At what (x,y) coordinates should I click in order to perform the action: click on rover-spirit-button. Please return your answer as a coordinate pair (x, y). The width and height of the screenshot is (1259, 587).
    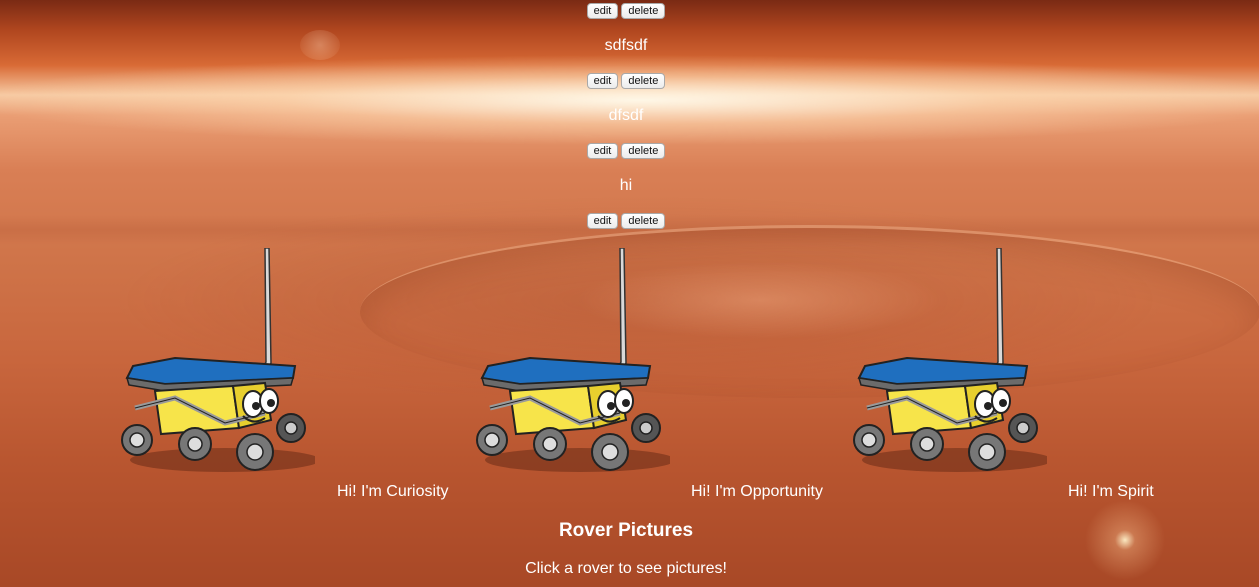
    Looking at the image, I should click on (947, 363).